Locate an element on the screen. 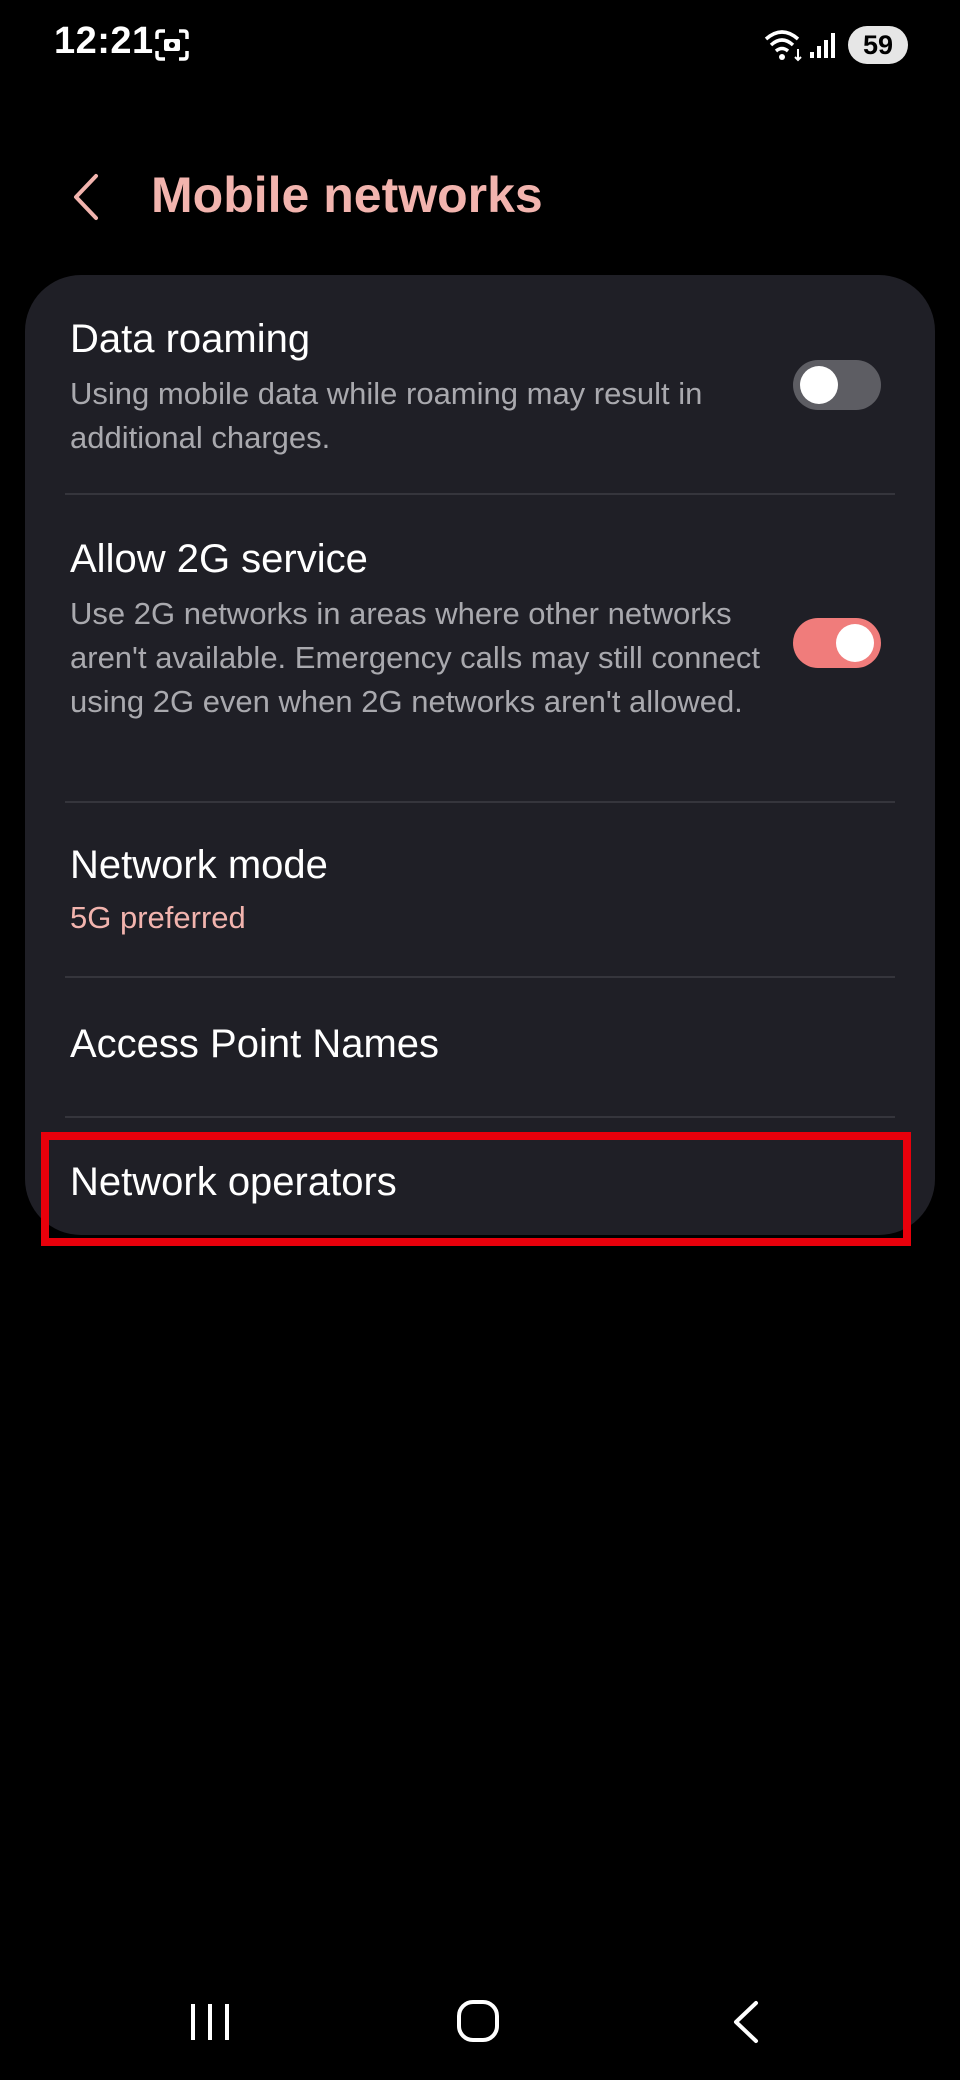 This screenshot has height=2080, width=960. back-button is located at coordinates (87, 197).